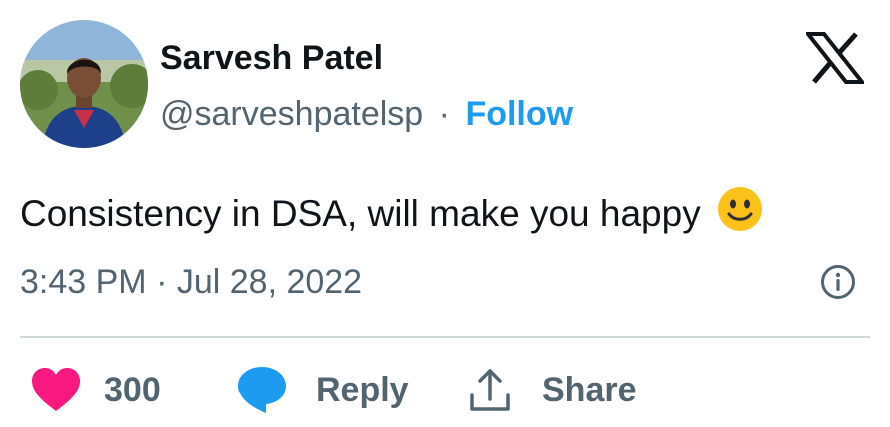 This screenshot has height=427, width=890. What do you see at coordinates (360, 213) in the screenshot?
I see `tweet-text: Consistency in DSA, will make you happy` at bounding box center [360, 213].